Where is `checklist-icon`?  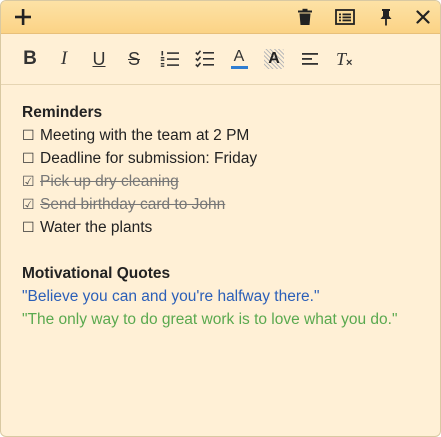 checklist-icon is located at coordinates (204, 59).